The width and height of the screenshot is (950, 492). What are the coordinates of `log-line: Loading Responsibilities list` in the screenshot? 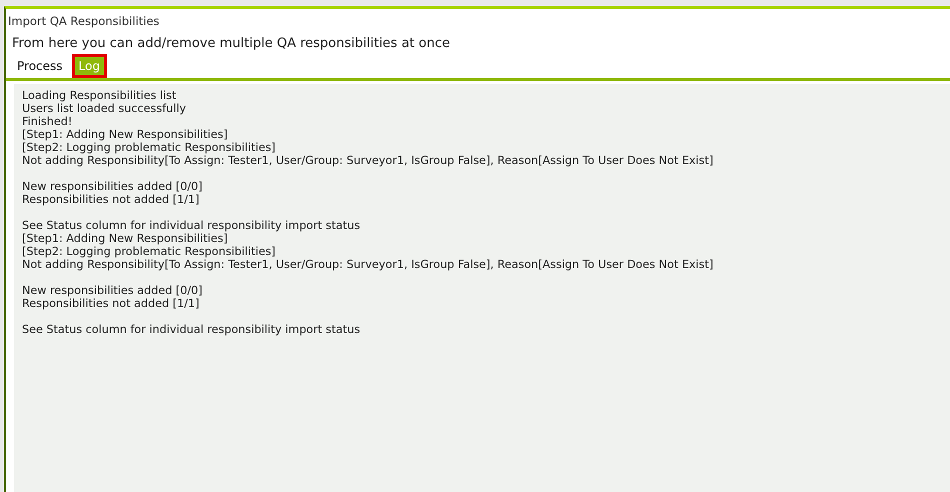 It's located at (100, 95).